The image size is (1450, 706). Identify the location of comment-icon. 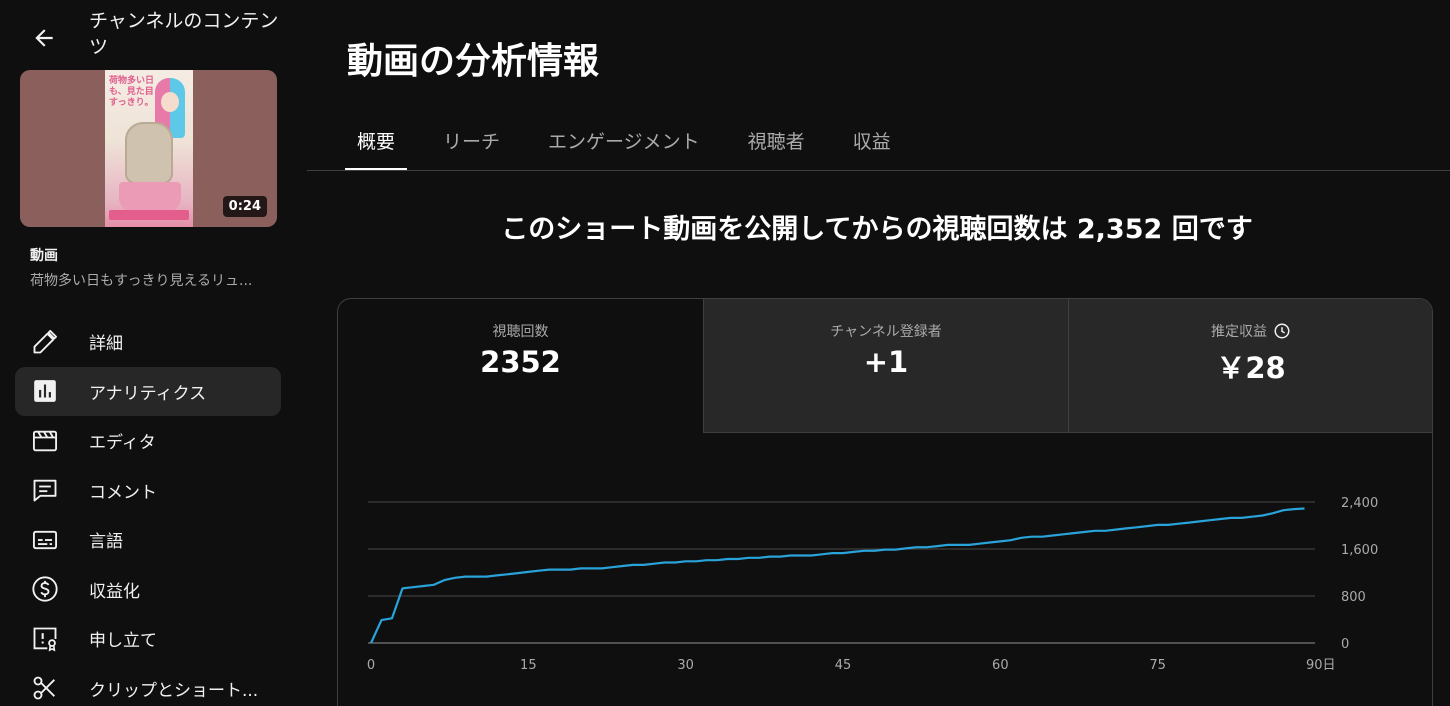
(45, 490).